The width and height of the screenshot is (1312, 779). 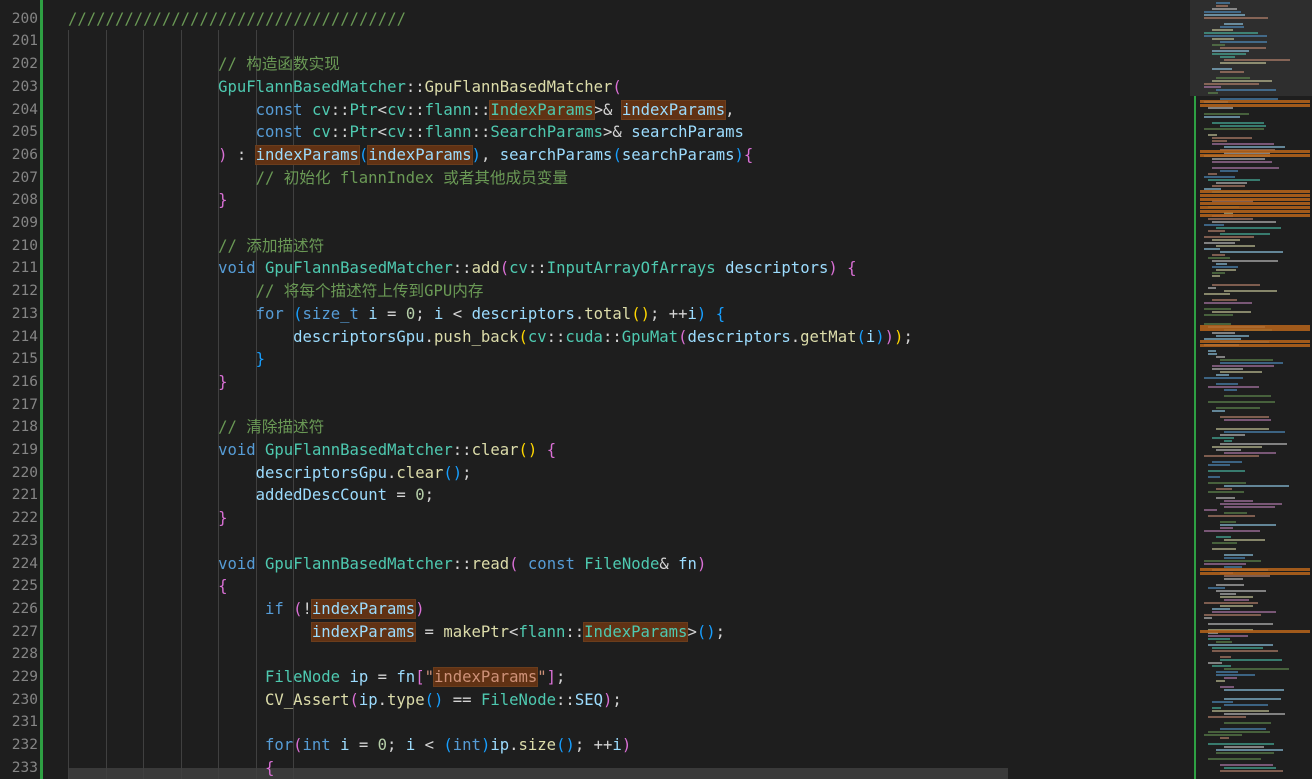 What do you see at coordinates (345, 609) in the screenshot?
I see `code-line: if (!indexParams)` at bounding box center [345, 609].